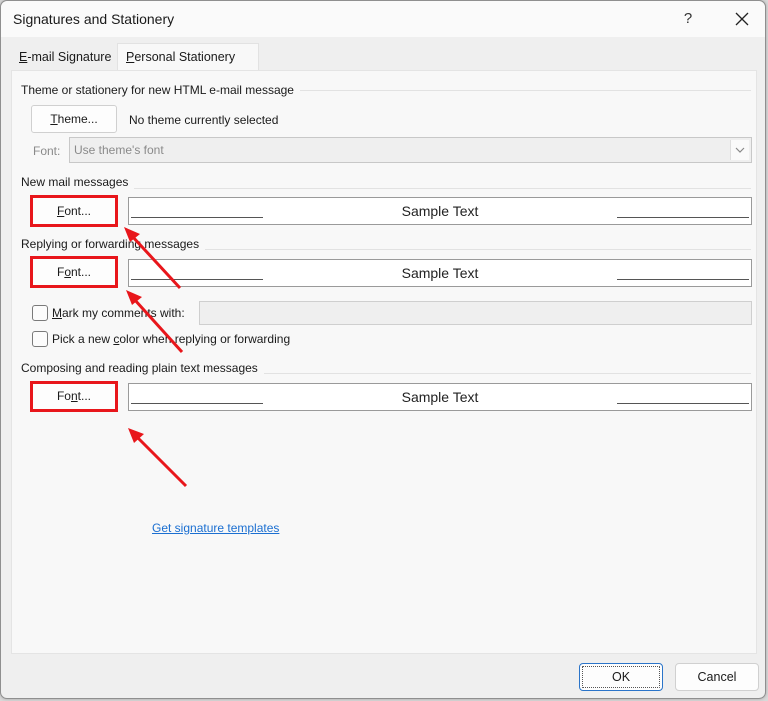  I want to click on label-text: olor when replying or forwarding, so click(205, 339).